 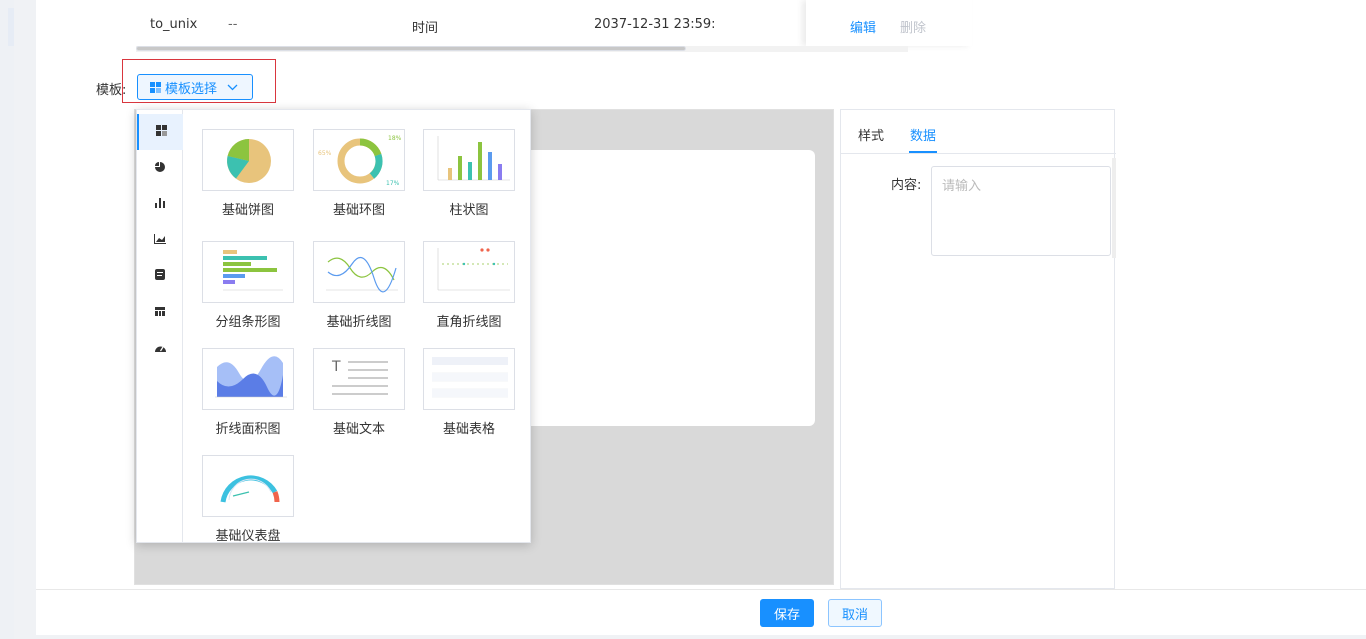 What do you see at coordinates (247, 210) in the screenshot?
I see `tile-label: 基础饼图` at bounding box center [247, 210].